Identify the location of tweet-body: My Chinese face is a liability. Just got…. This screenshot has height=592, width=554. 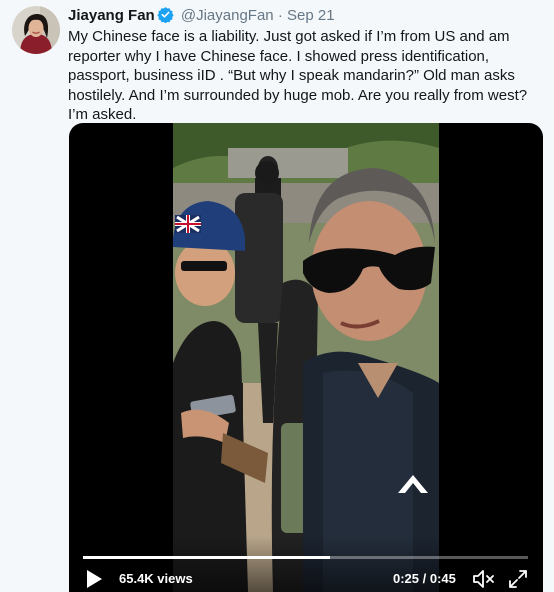
(298, 75).